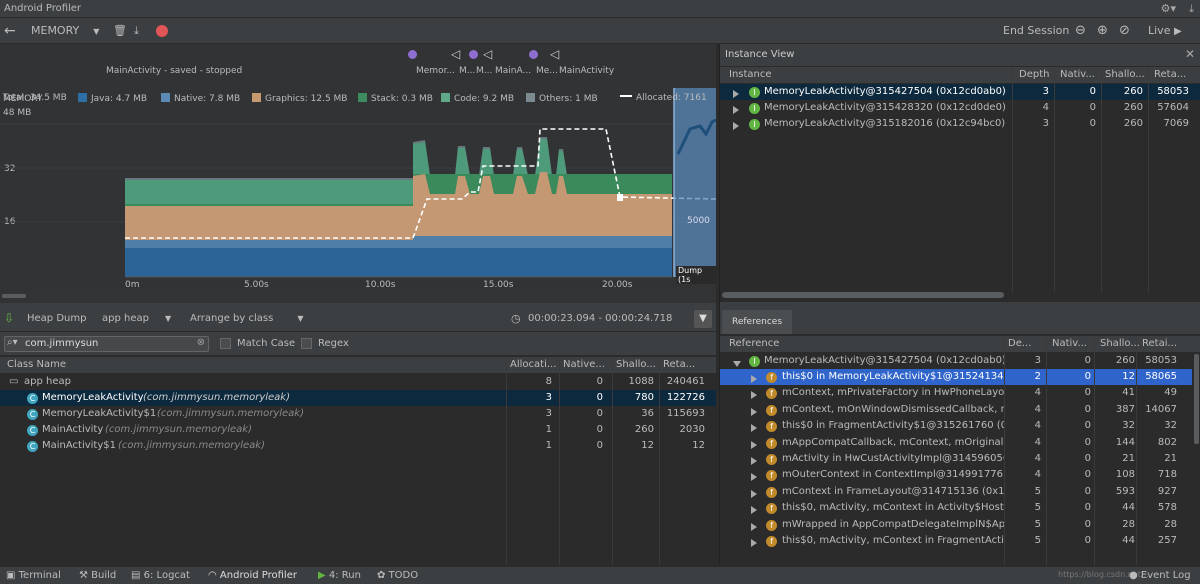 Image resolution: width=1200 pixels, height=584 pixels. Describe the element at coordinates (33, 575) in the screenshot. I see `terminal-tab: ▣ Terminal` at that location.